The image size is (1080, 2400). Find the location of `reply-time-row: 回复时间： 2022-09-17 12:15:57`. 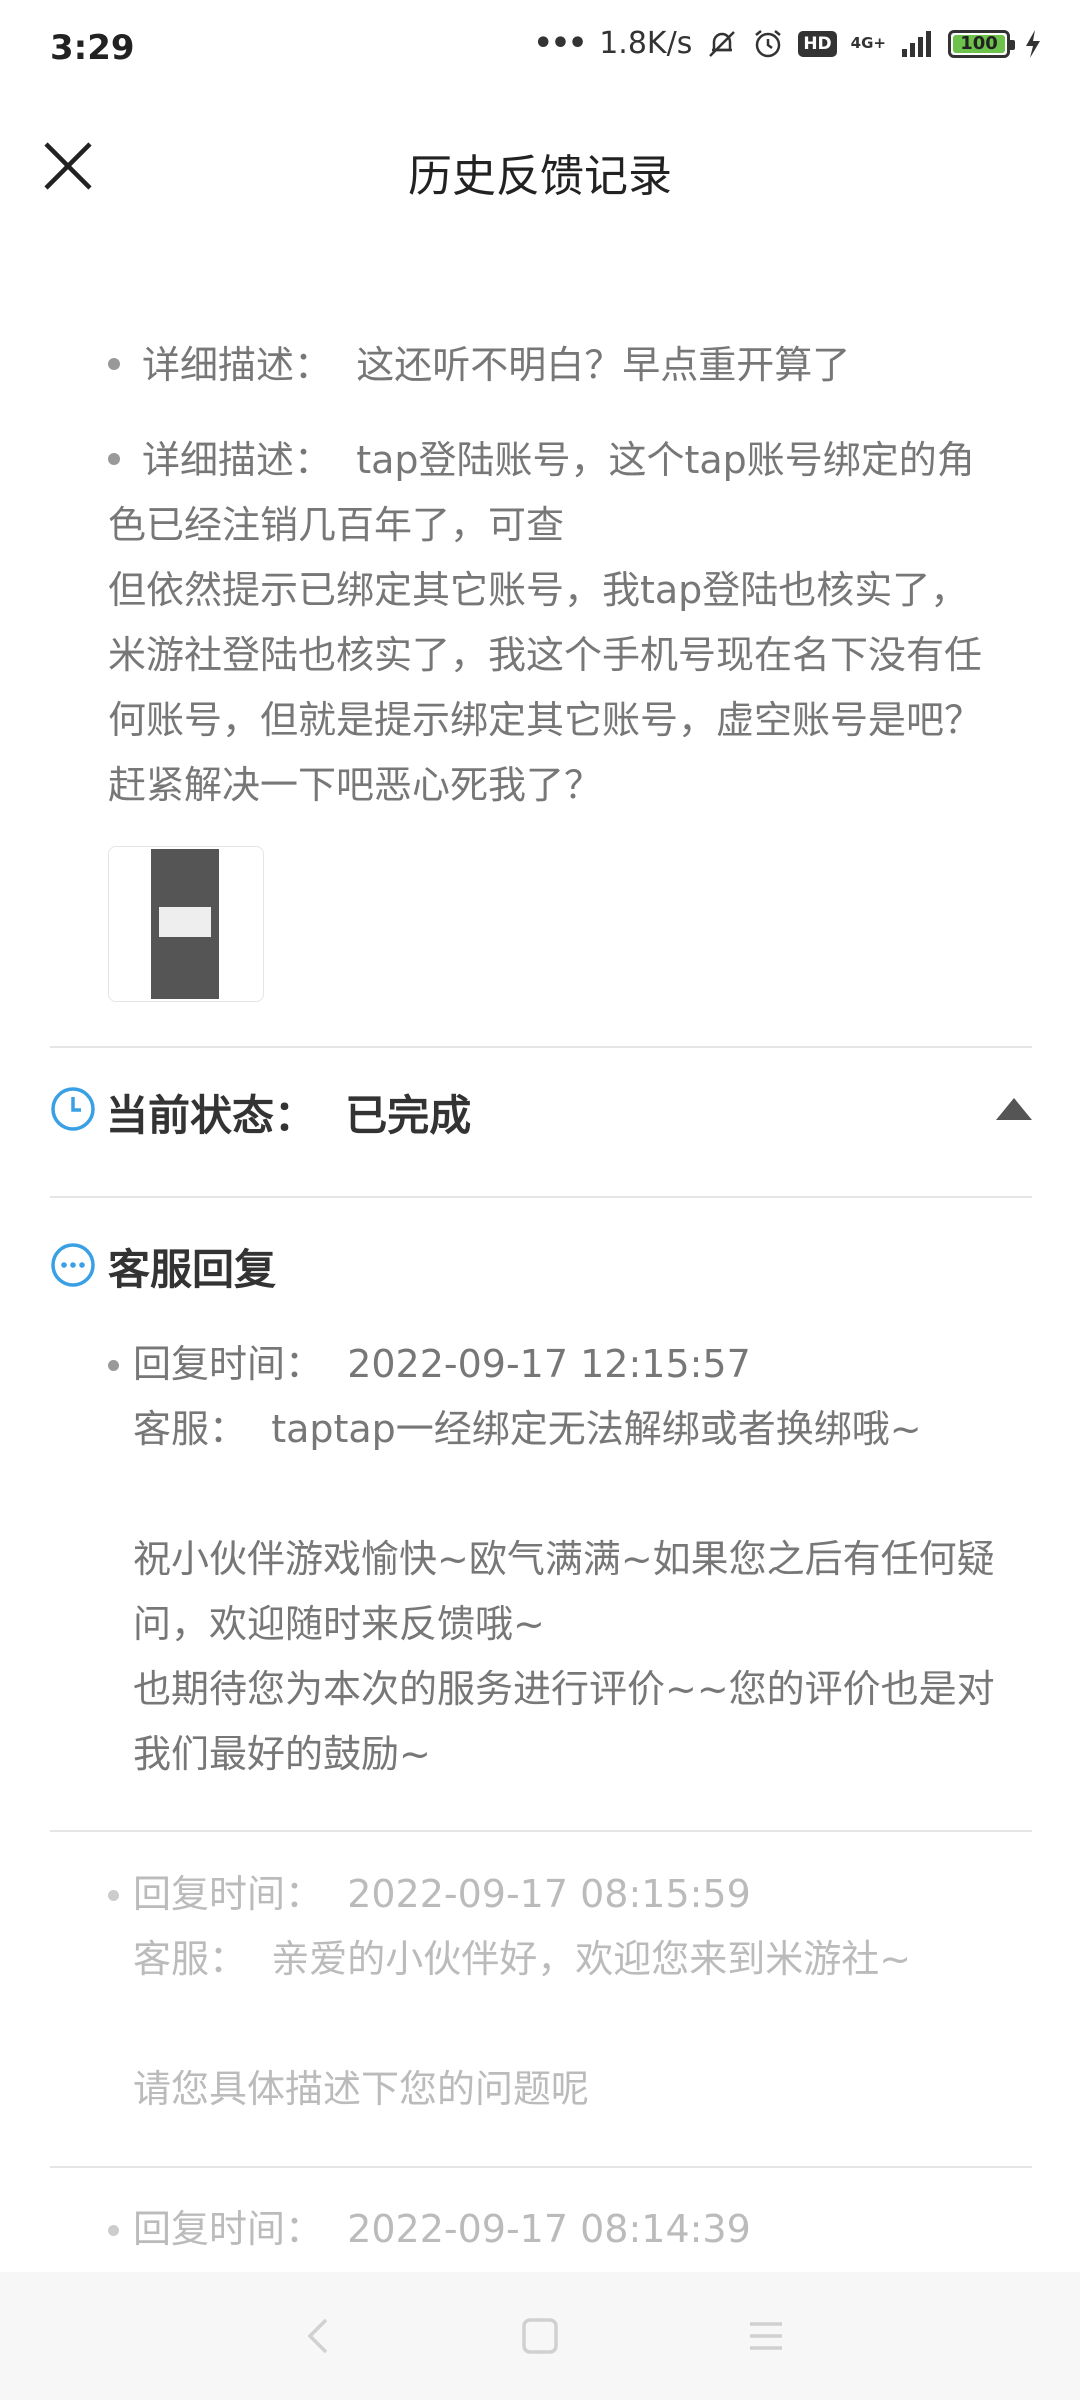

reply-time-row: 回复时间： 2022-09-17 12:15:57 is located at coordinates (442, 1364).